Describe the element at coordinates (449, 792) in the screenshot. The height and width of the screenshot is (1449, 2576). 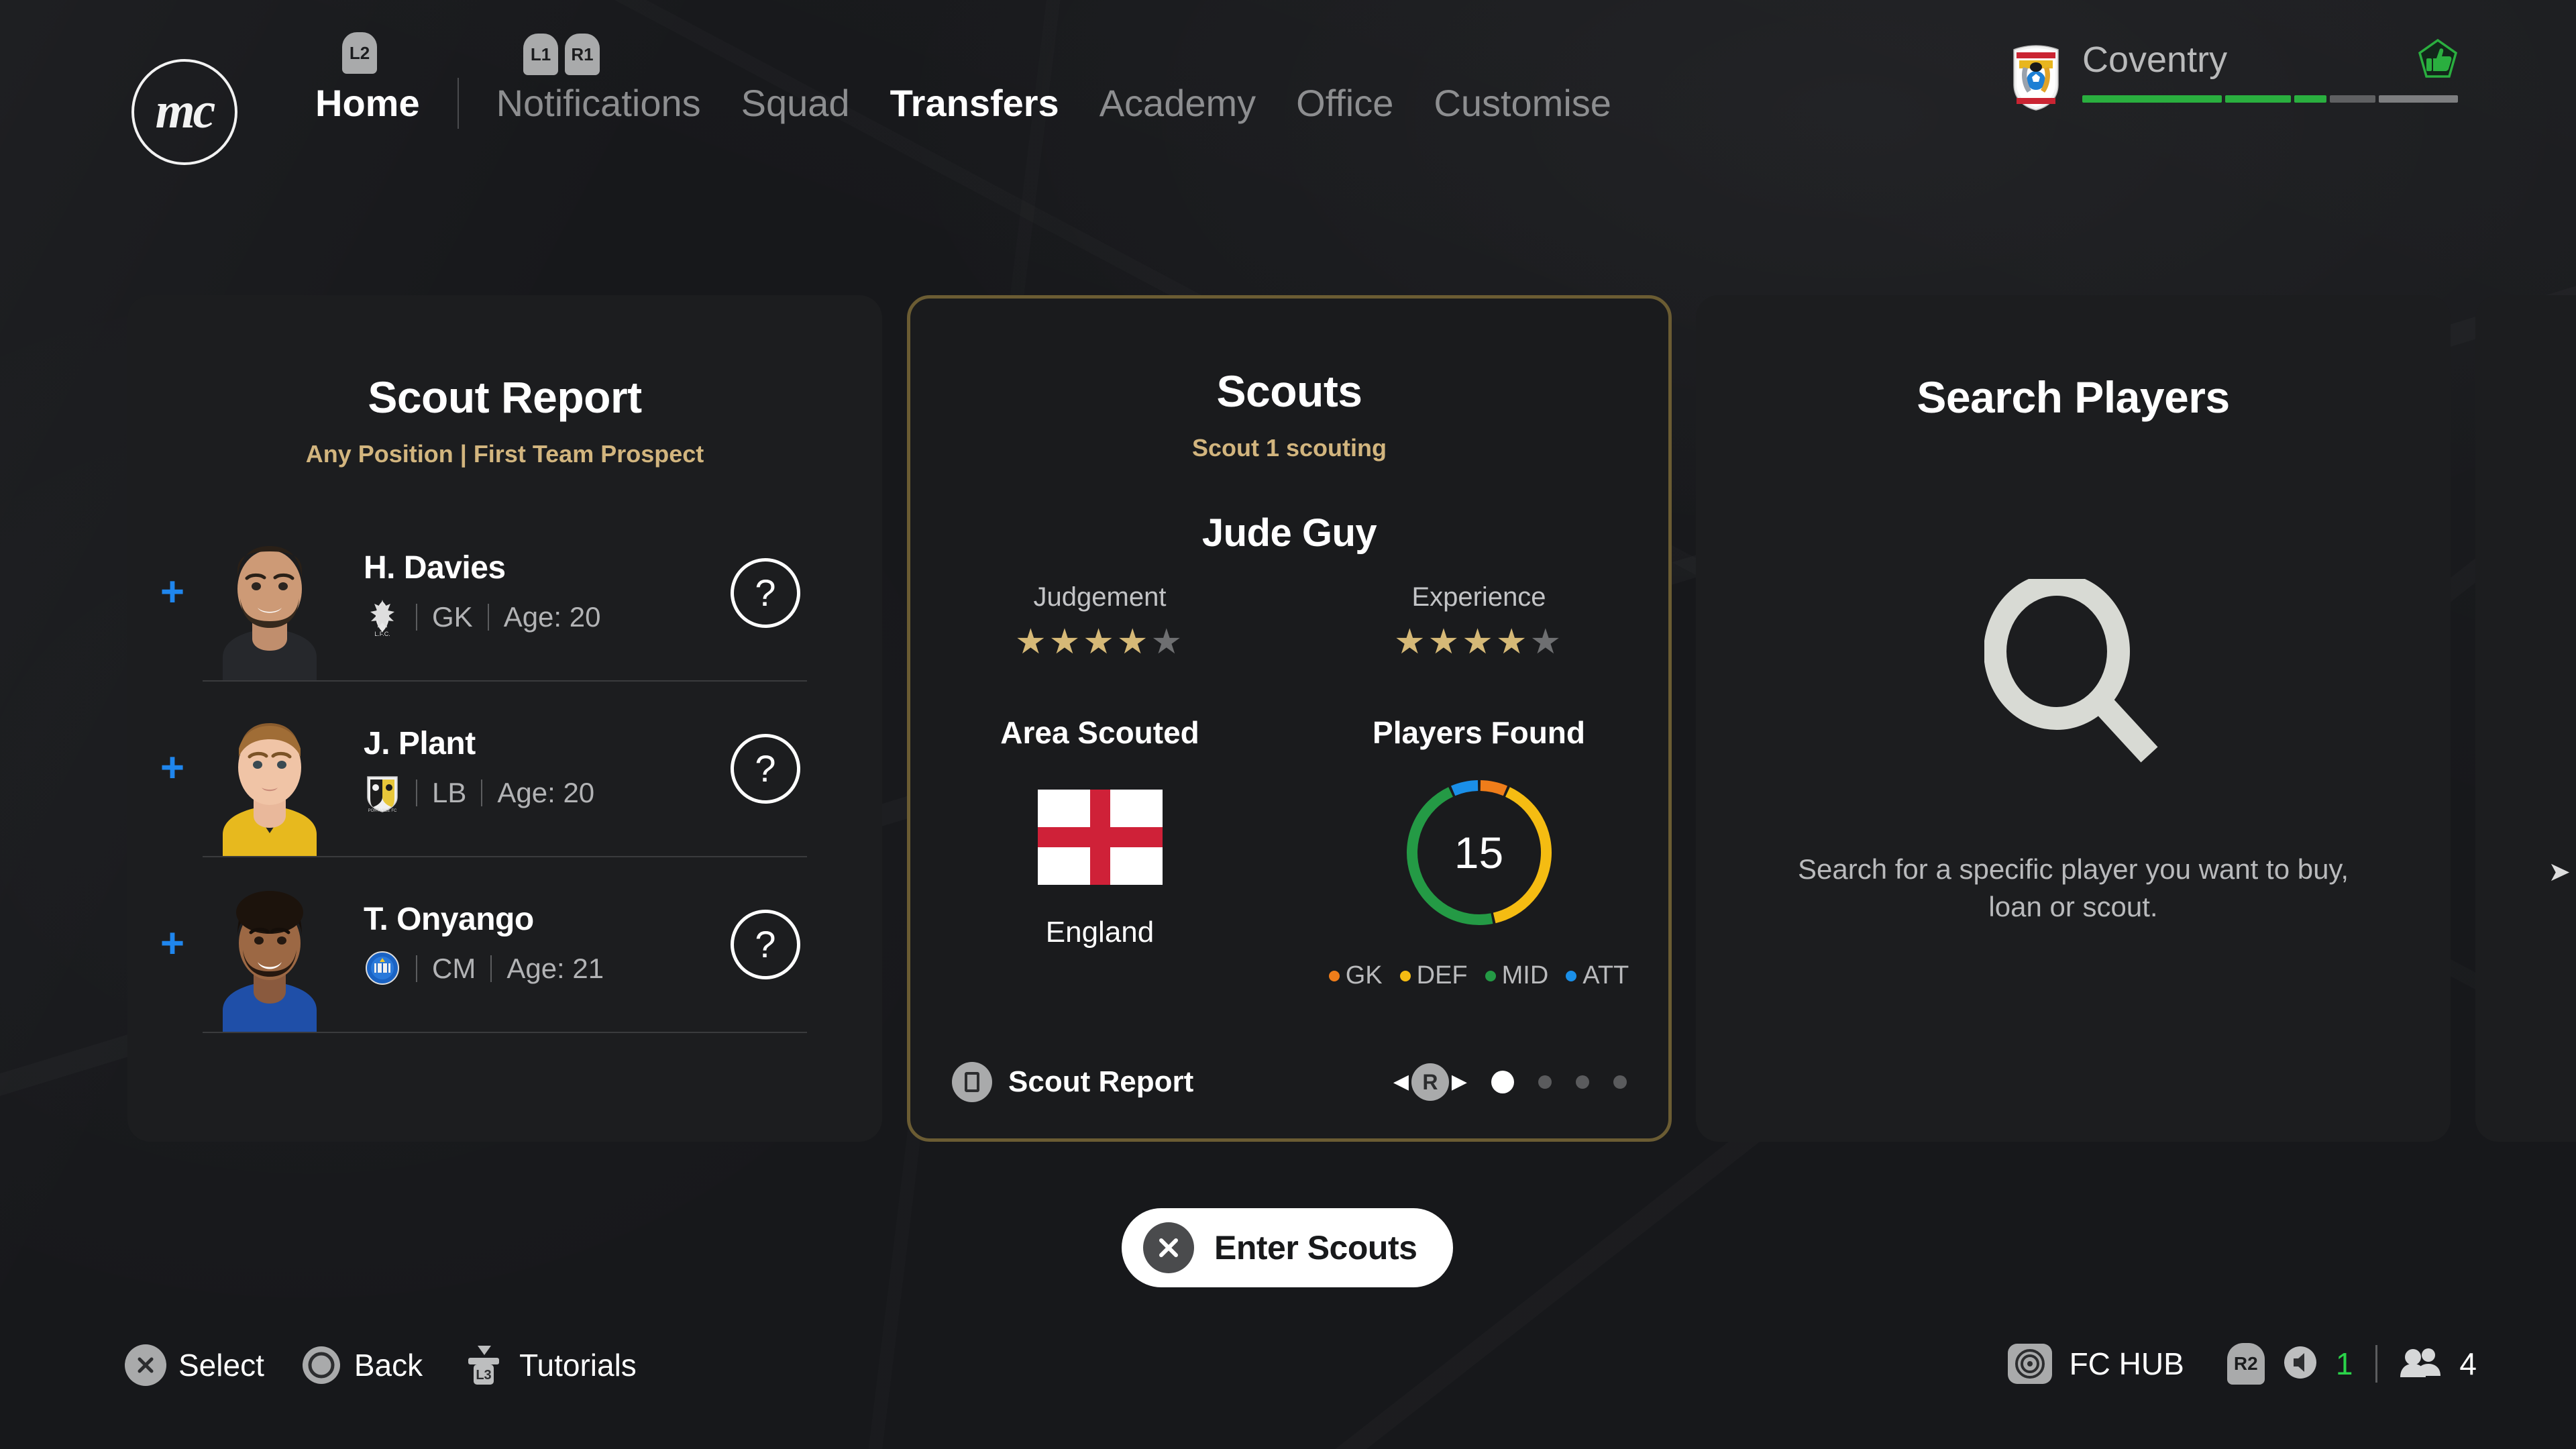
I see `player-position: LB` at that location.